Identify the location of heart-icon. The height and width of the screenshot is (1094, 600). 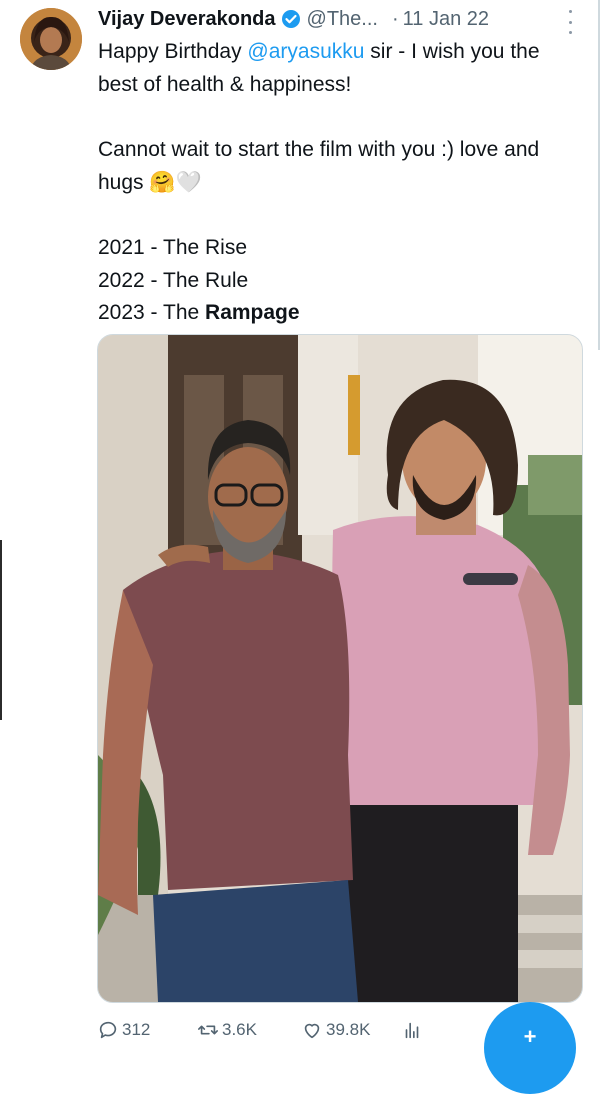
(312, 1031).